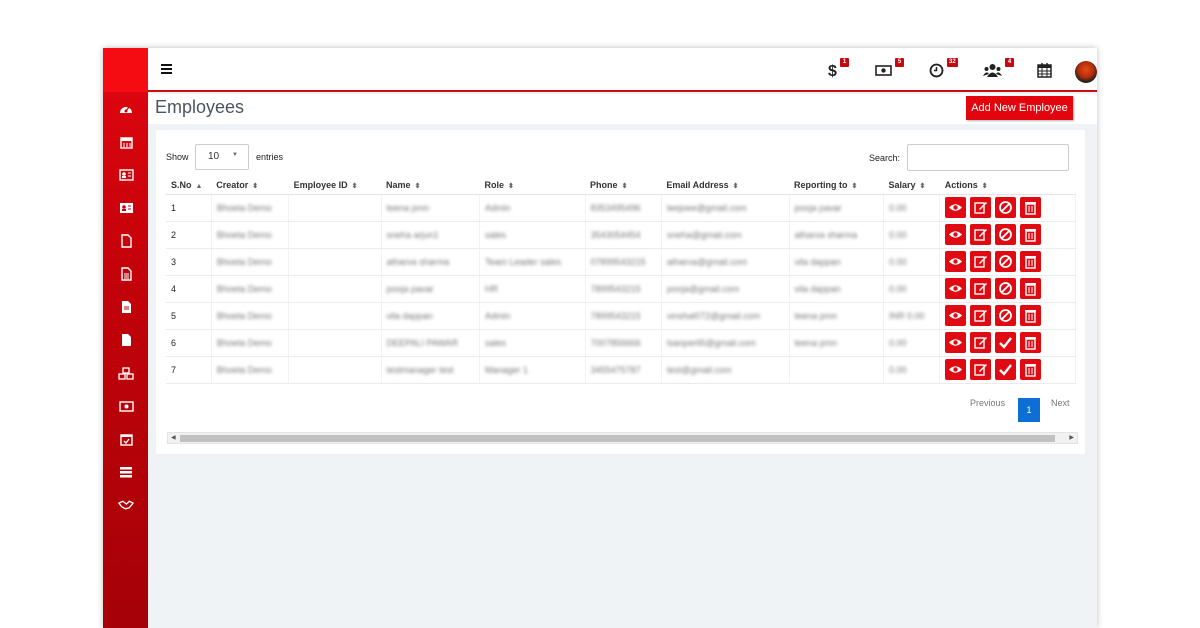 The width and height of the screenshot is (1200, 628). I want to click on id-card-icon, so click(126, 175).